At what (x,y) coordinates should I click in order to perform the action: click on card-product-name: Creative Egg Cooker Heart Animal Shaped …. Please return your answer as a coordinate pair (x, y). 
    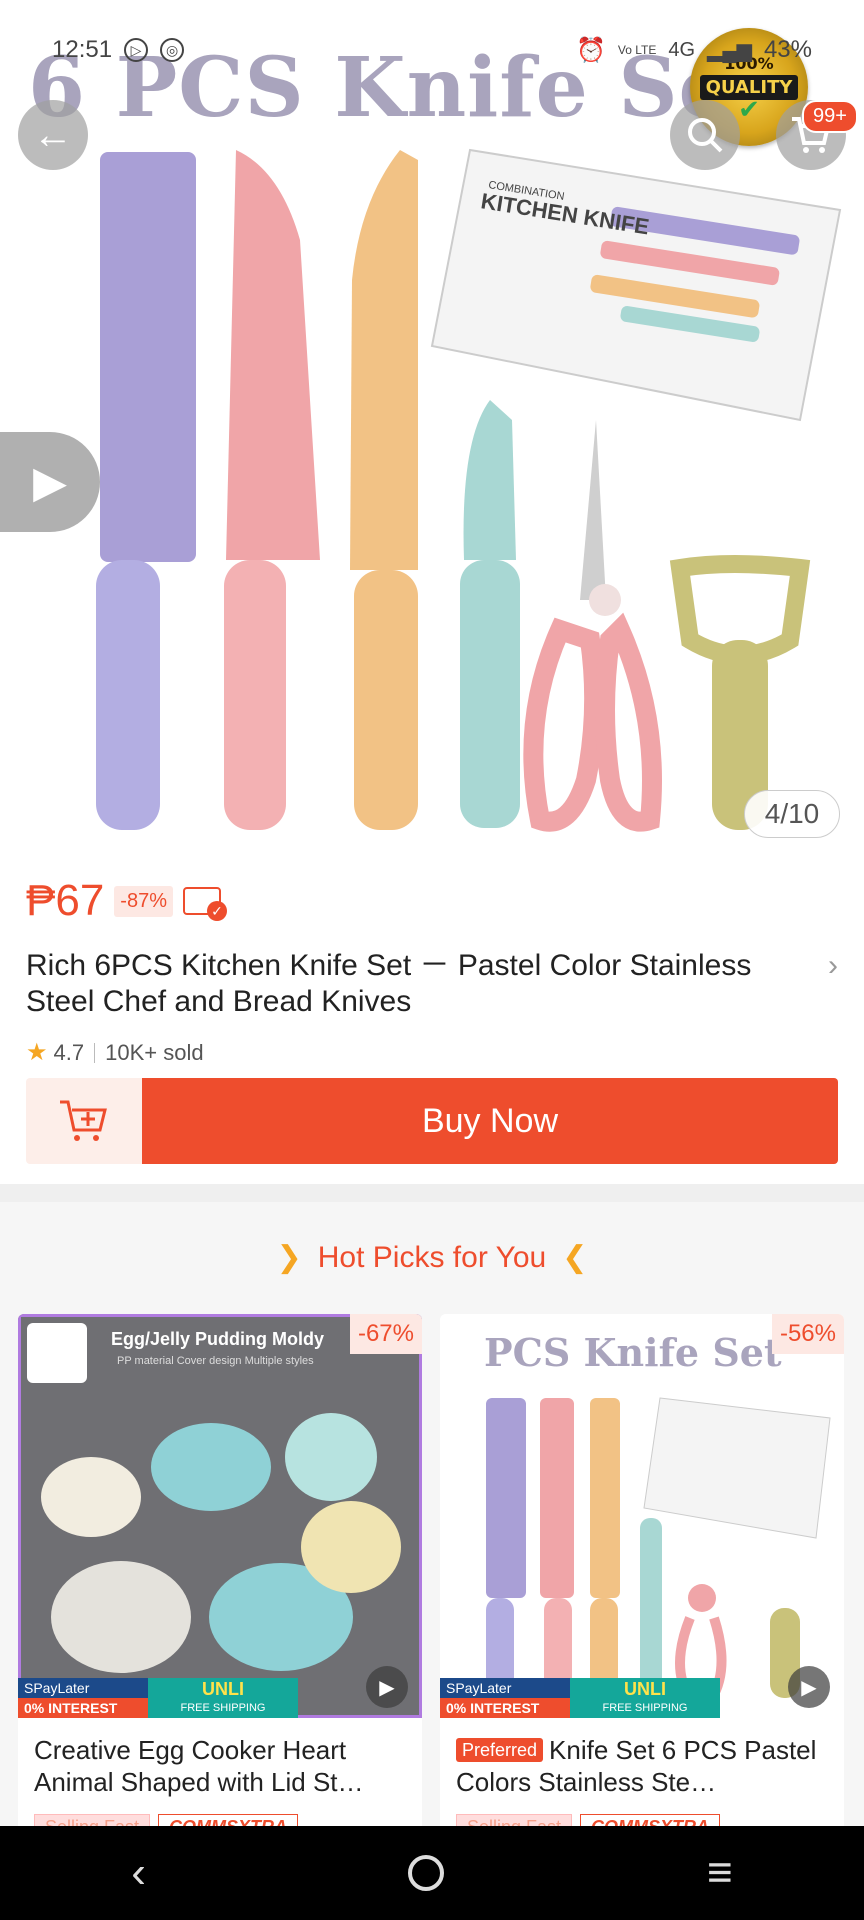
    Looking at the image, I should click on (199, 1766).